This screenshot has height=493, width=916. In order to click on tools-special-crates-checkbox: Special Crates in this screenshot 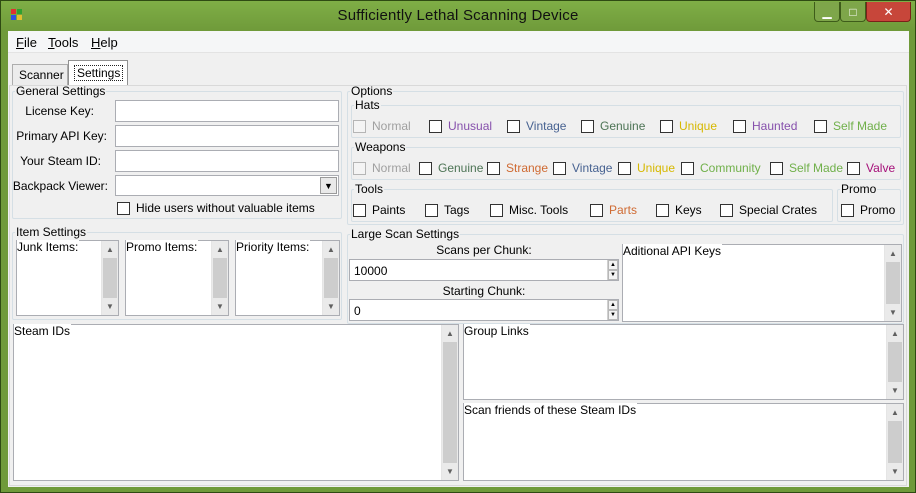, I will do `click(768, 210)`.